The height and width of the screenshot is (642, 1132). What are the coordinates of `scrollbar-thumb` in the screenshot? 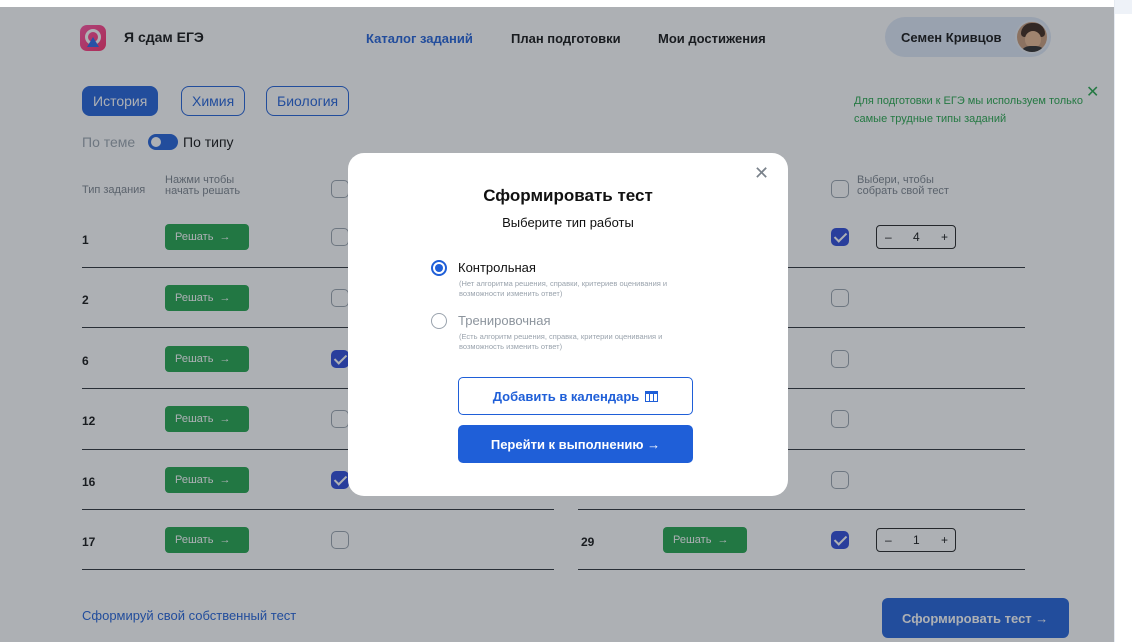 It's located at (1123, 7).